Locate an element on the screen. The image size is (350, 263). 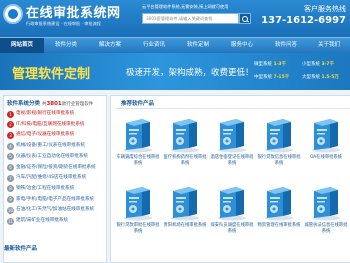
recommended-heading: 推荐软件产品 is located at coordinates (138, 104).